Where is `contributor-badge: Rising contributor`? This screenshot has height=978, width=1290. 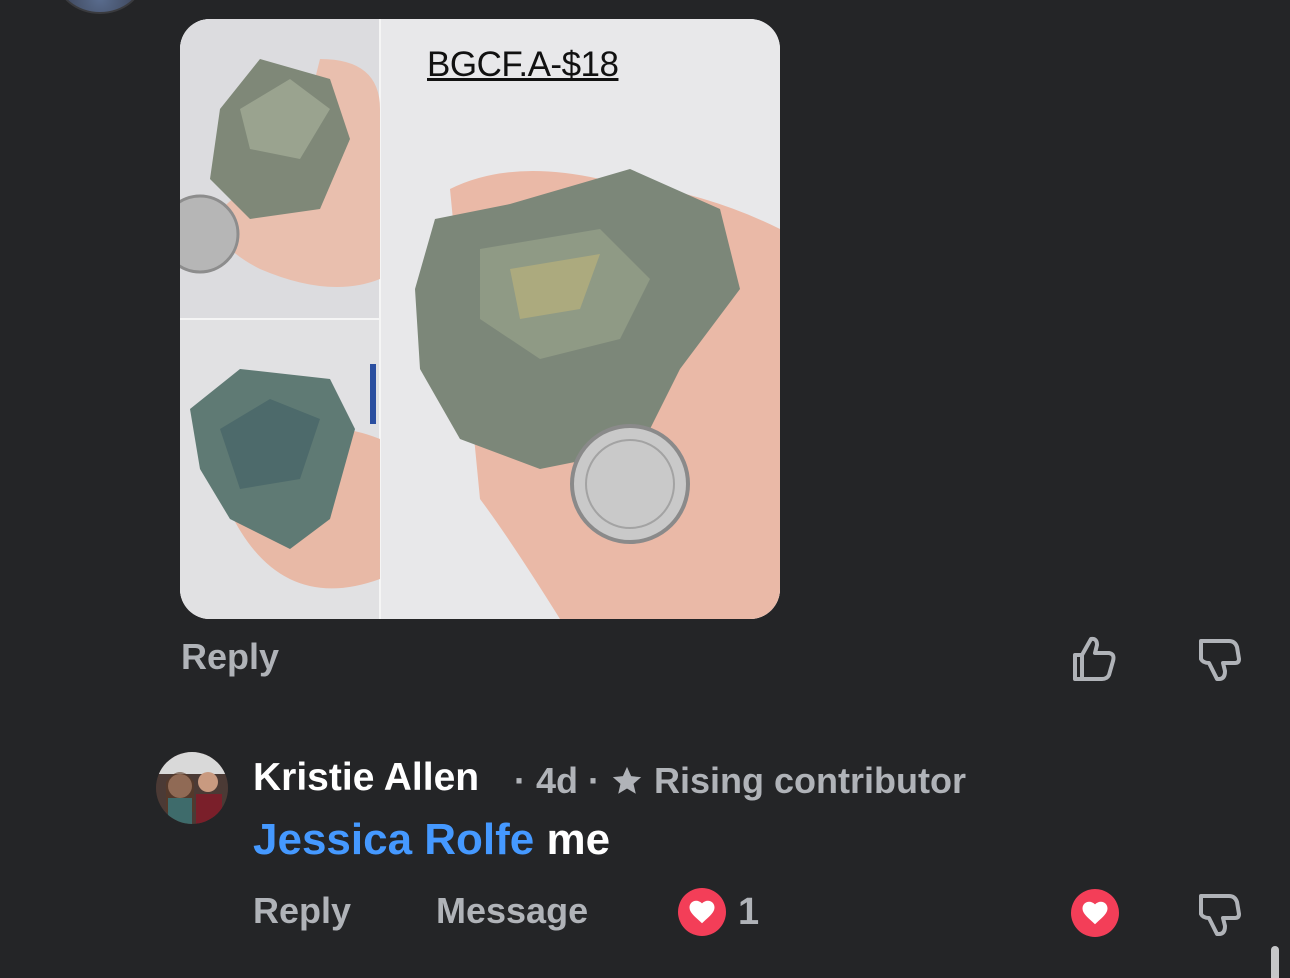
contributor-badge: Rising contributor is located at coordinates (810, 780).